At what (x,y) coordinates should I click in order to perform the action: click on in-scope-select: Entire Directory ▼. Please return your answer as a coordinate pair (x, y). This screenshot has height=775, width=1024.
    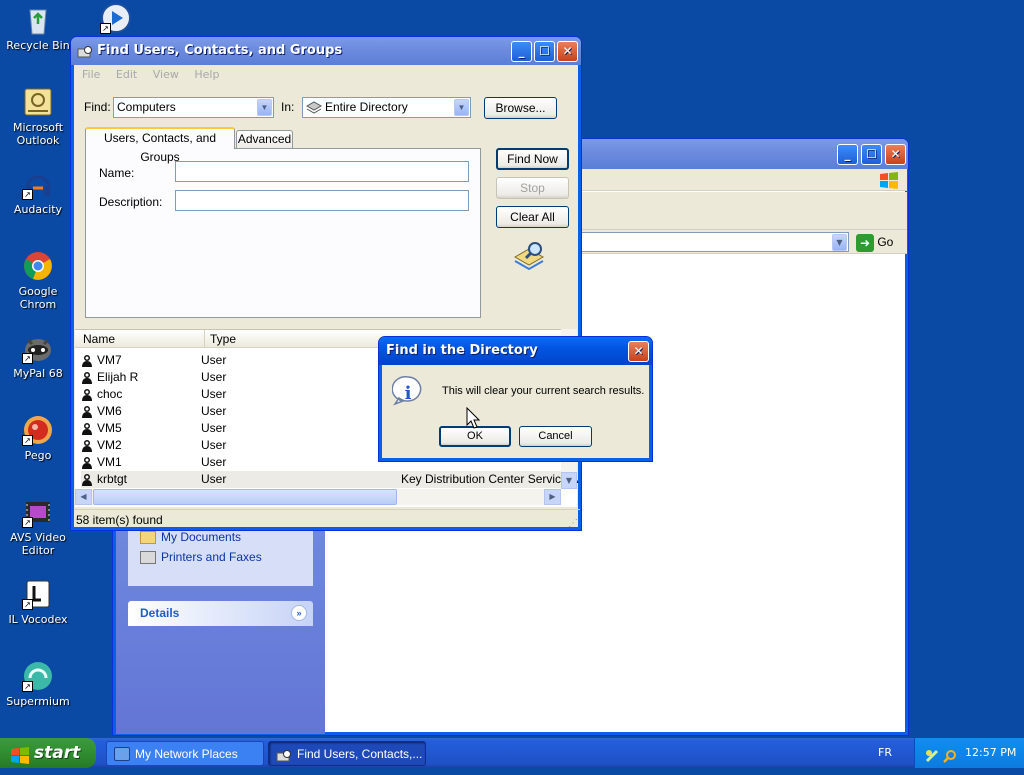
    Looking at the image, I should click on (386, 107).